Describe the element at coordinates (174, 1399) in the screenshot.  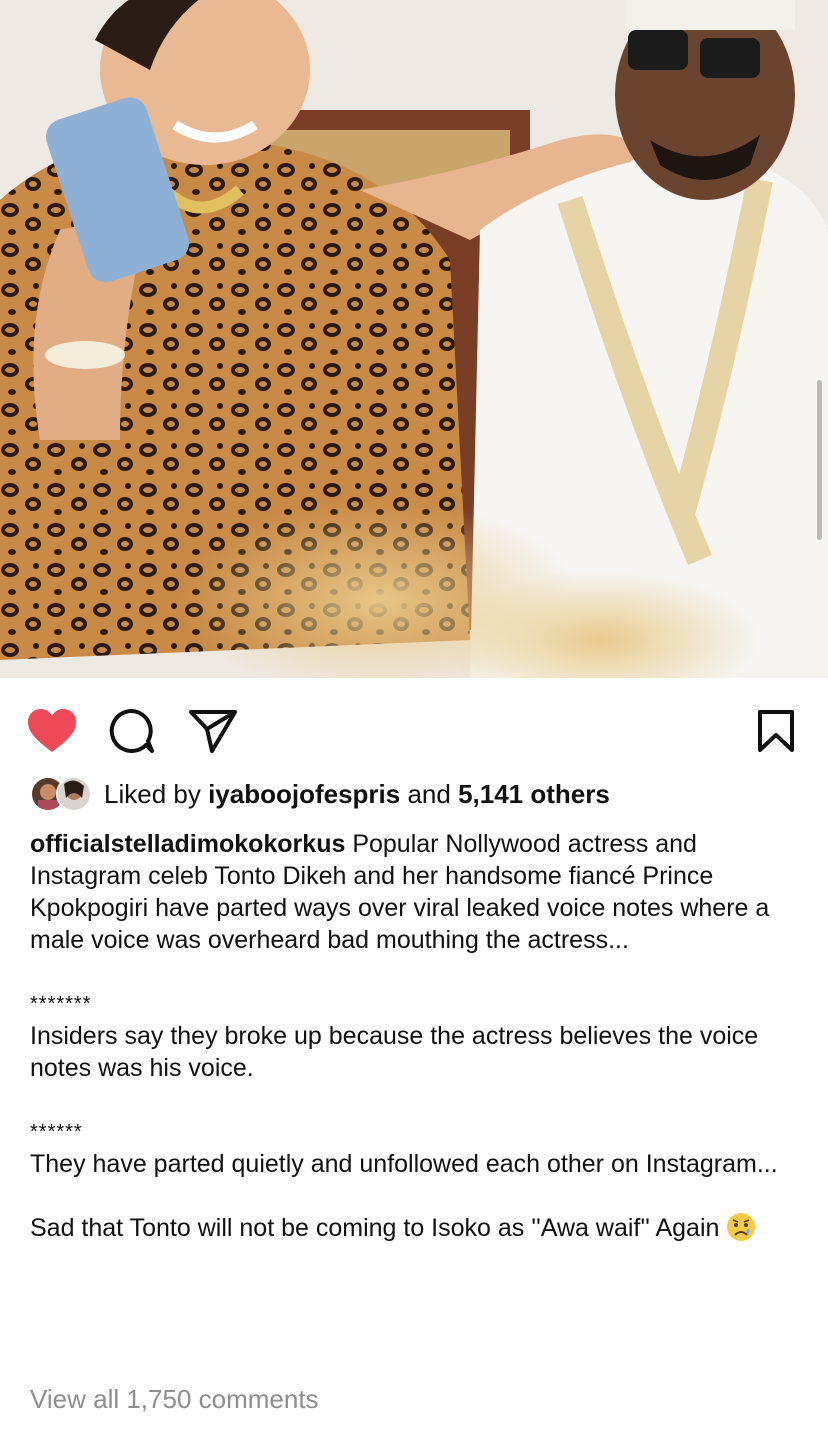
I see `view-all-comments-link: View all 1,750 comments` at that location.